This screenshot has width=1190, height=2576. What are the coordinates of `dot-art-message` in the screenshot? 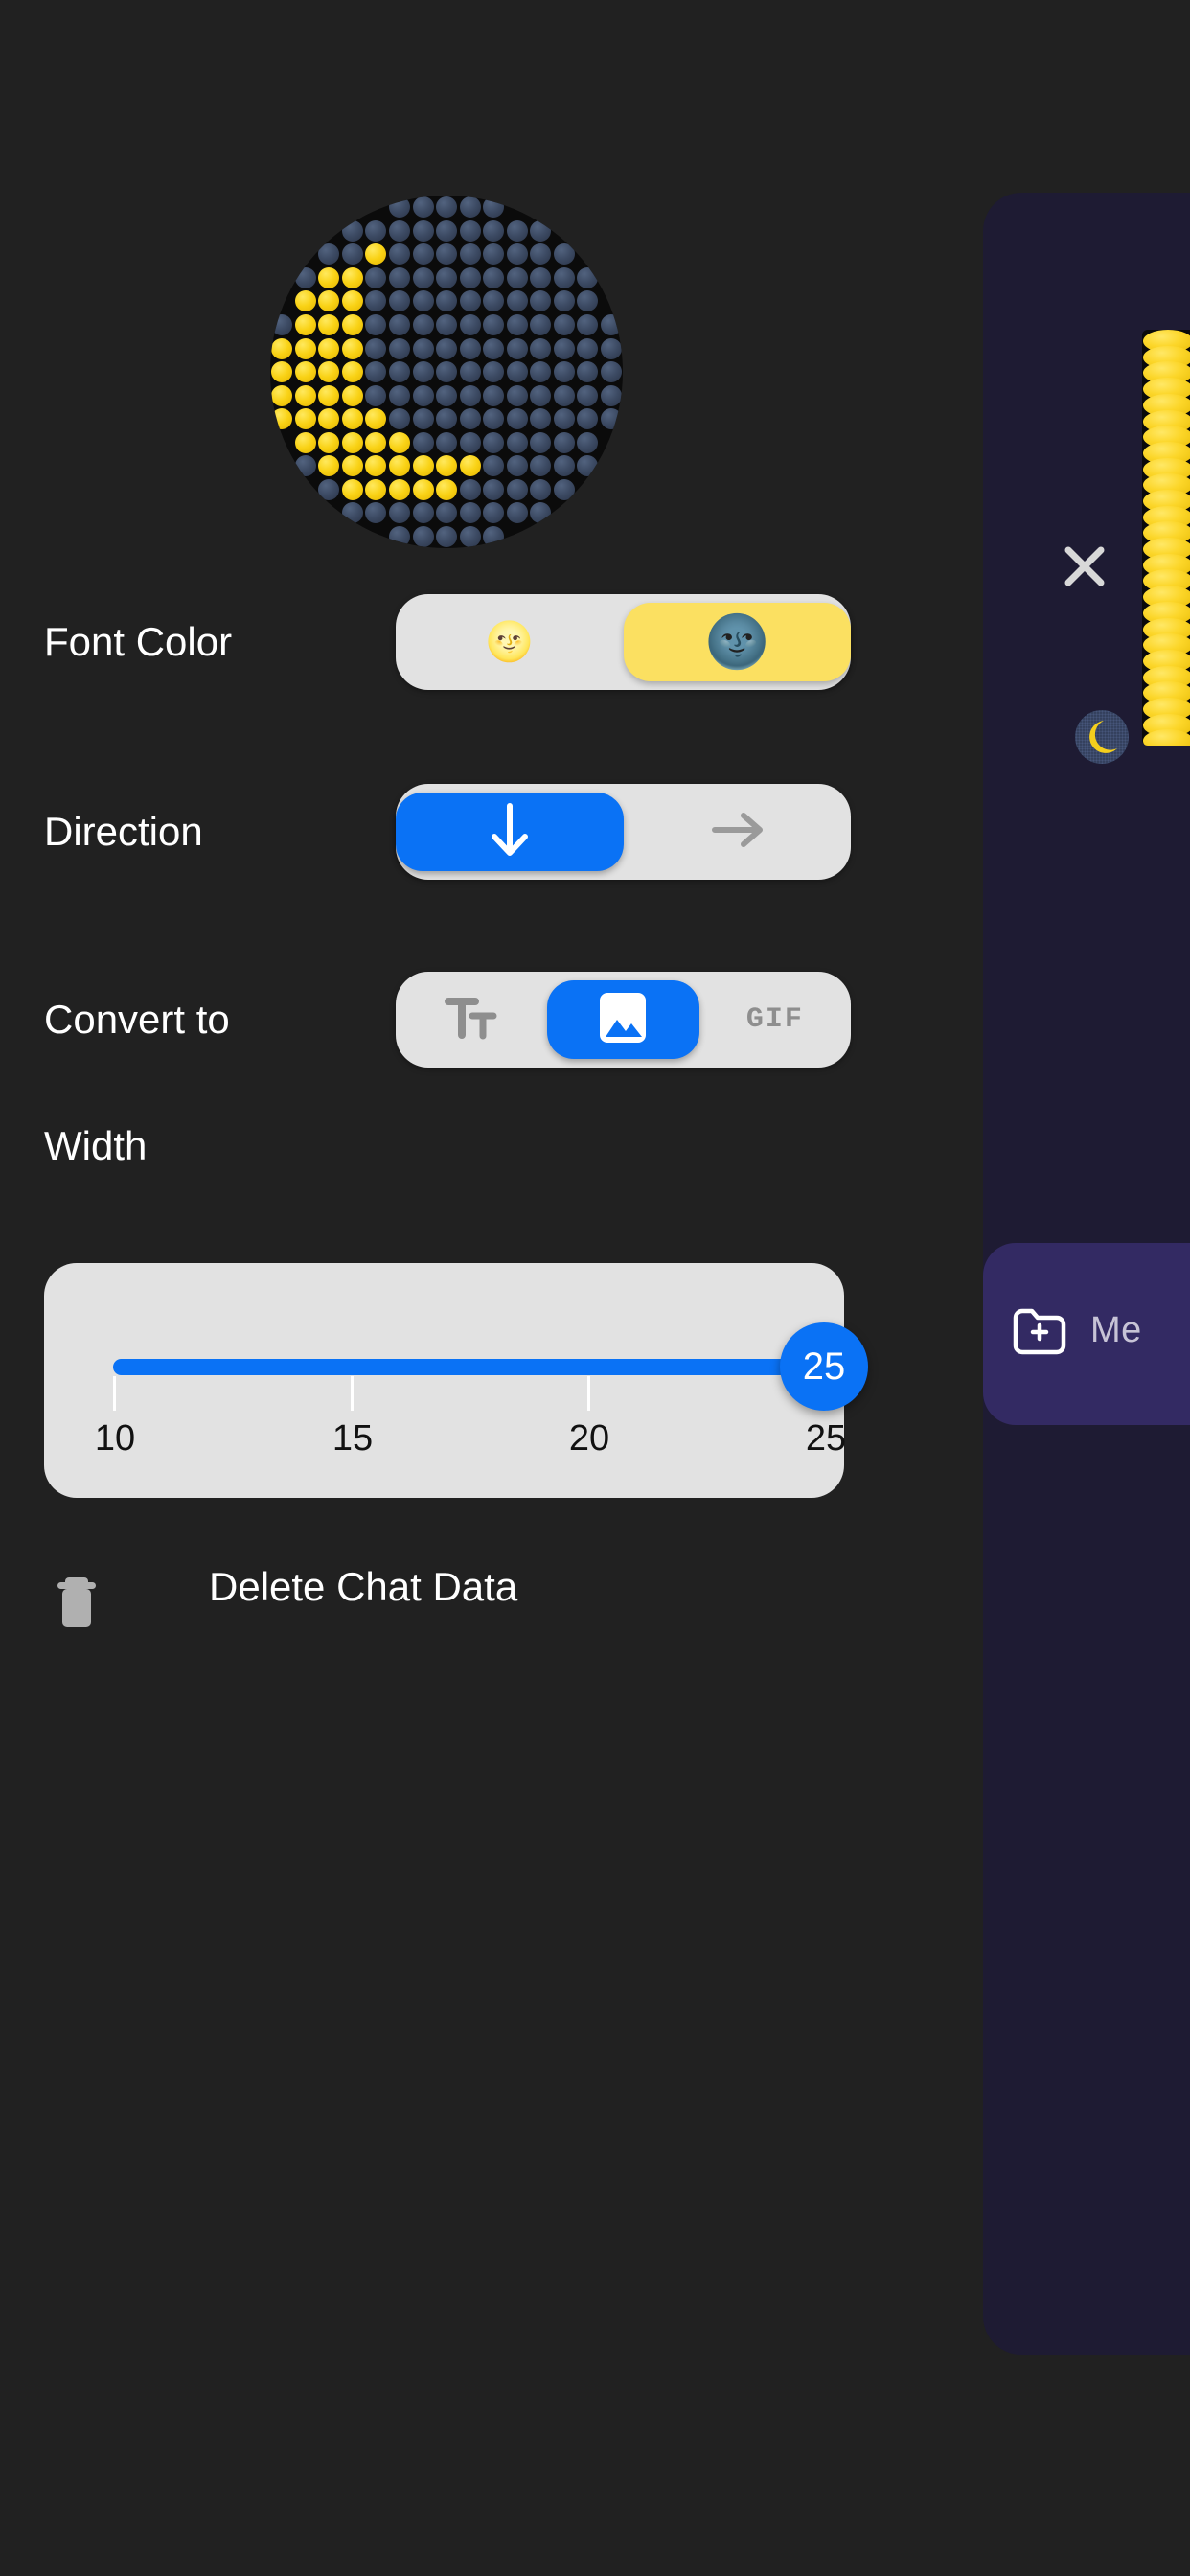 It's located at (1166, 538).